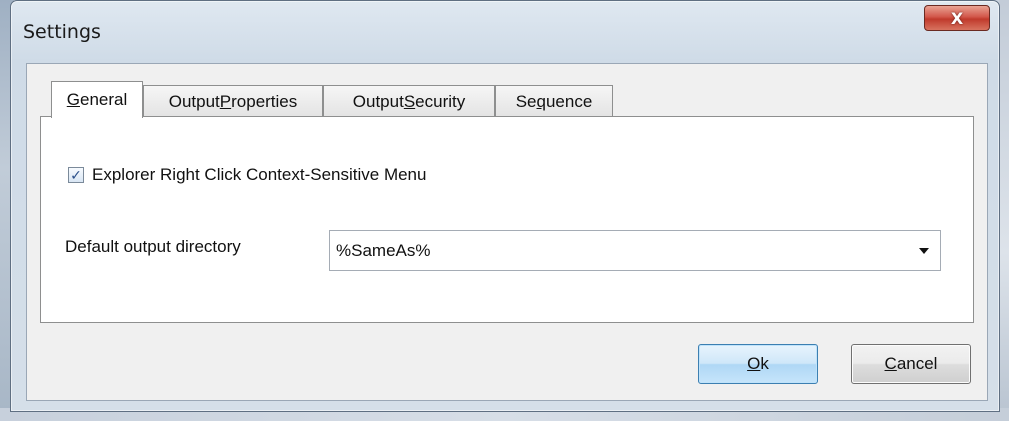 The width and height of the screenshot is (1009, 421). Describe the element at coordinates (1004, 210) in the screenshot. I see `background-right-edge` at that location.